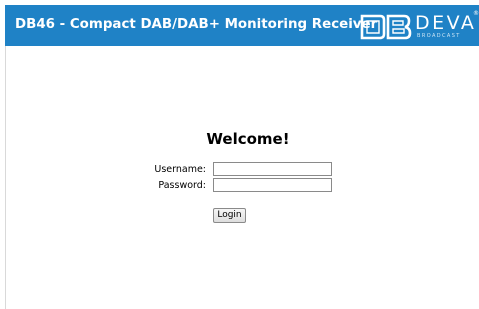 The width and height of the screenshot is (479, 309). I want to click on password-input, so click(272, 185).